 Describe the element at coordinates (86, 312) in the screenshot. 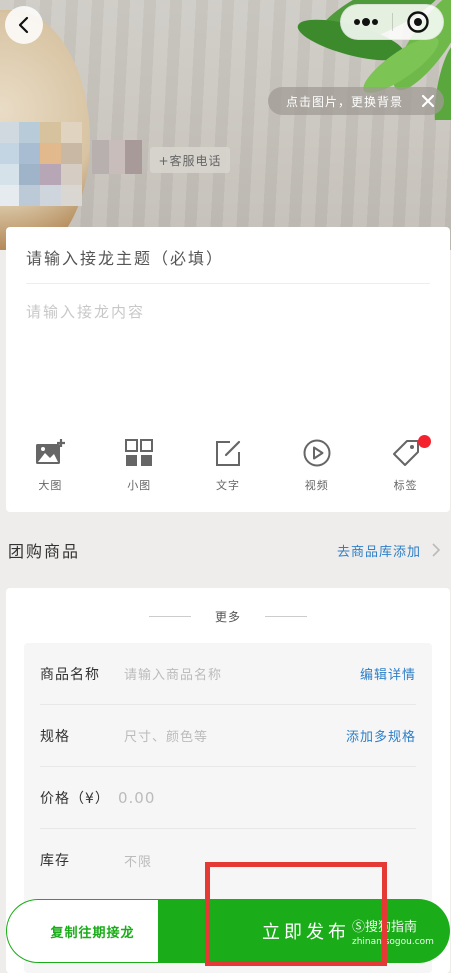

I see `content-placeholder: 请输入接龙内容` at that location.